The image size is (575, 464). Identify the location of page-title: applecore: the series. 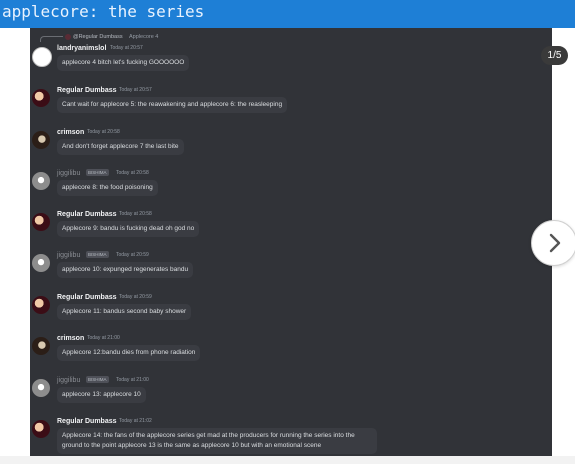
(103, 11).